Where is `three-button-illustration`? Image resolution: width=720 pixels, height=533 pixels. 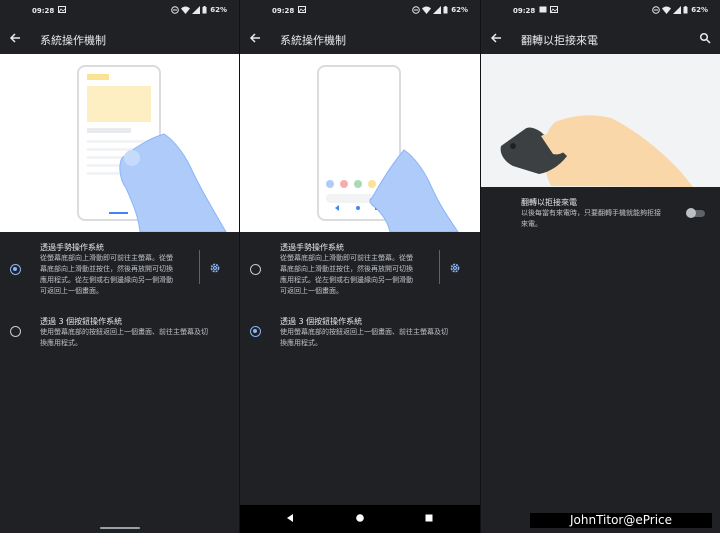
three-button-illustration is located at coordinates (360, 143).